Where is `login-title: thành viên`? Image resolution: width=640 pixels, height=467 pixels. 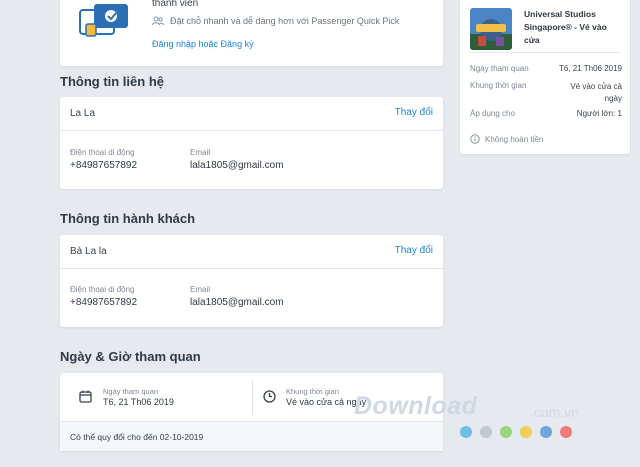
login-title: thành viên is located at coordinates (175, 4).